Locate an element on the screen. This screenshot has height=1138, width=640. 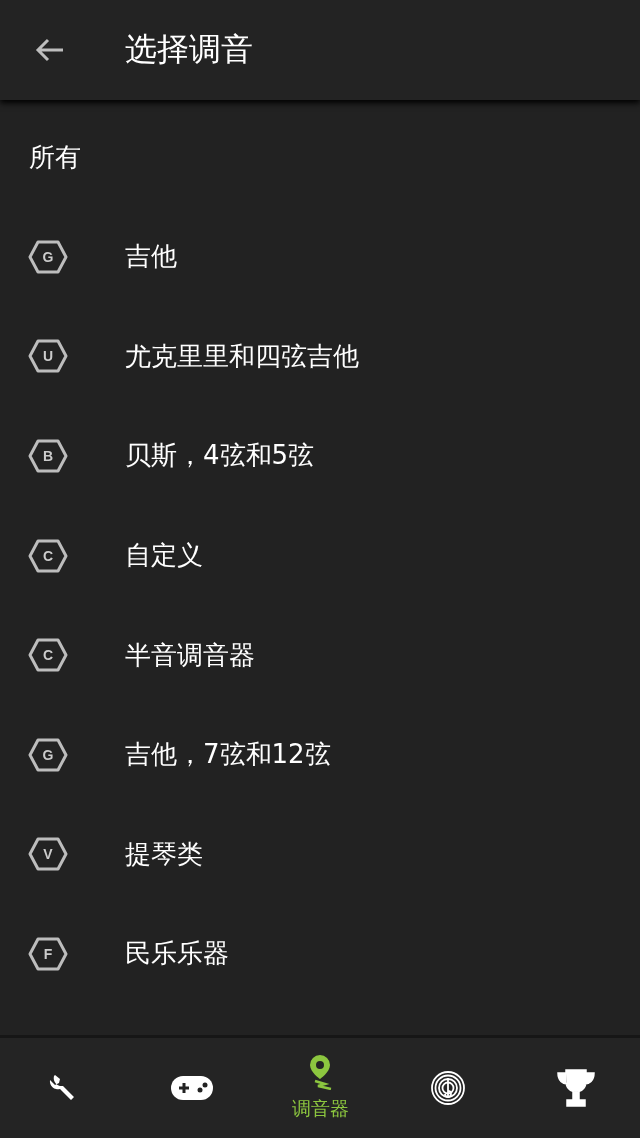
gamepad-icon is located at coordinates (192, 1088).